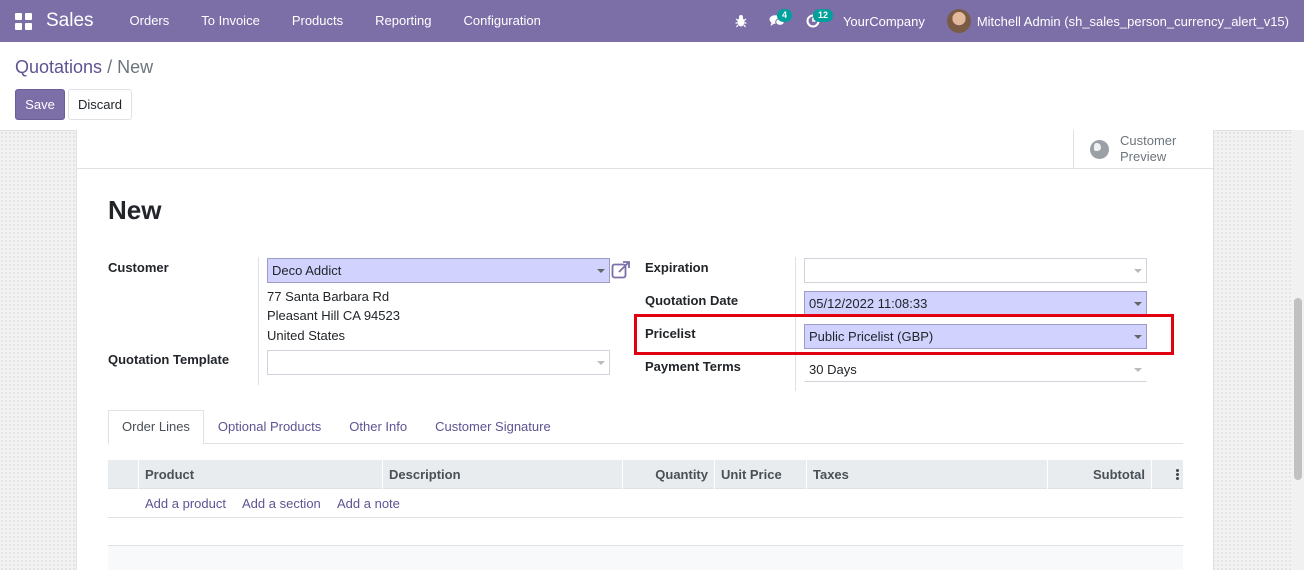 The height and width of the screenshot is (570, 1304). I want to click on order-lines-footer, so click(645, 557).